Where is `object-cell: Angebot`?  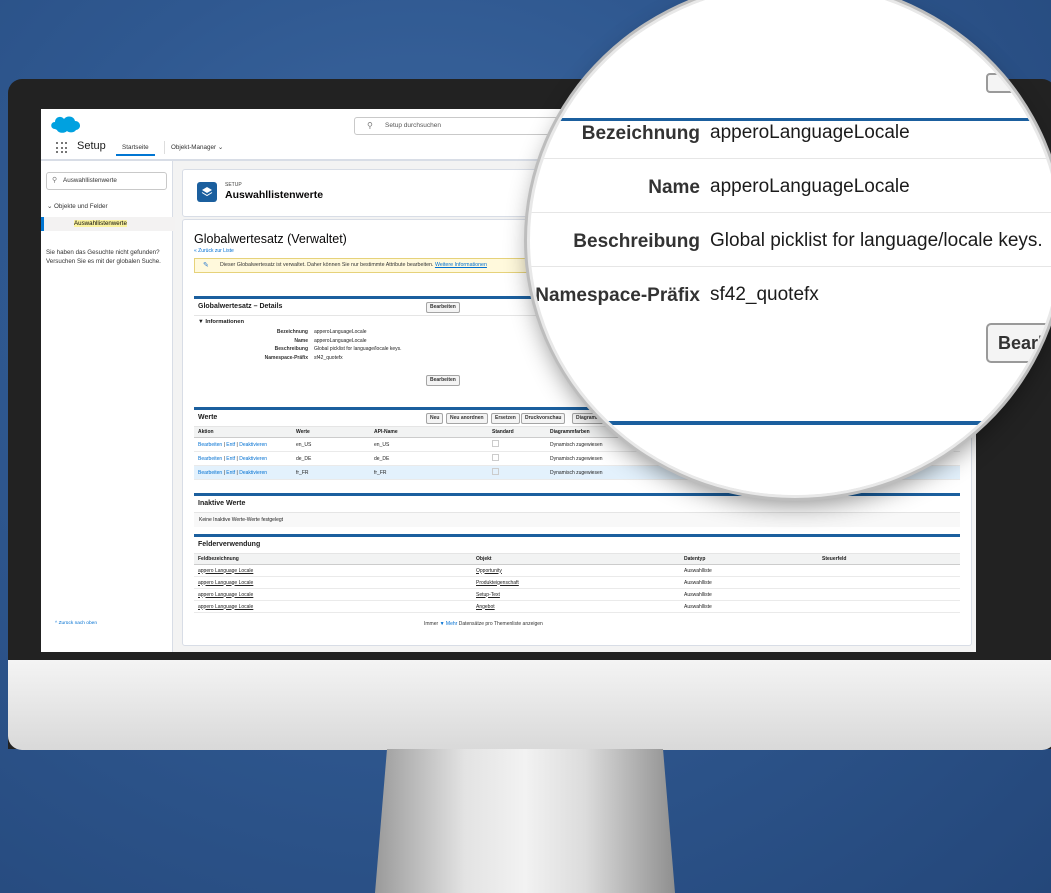
object-cell: Angebot is located at coordinates (576, 606).